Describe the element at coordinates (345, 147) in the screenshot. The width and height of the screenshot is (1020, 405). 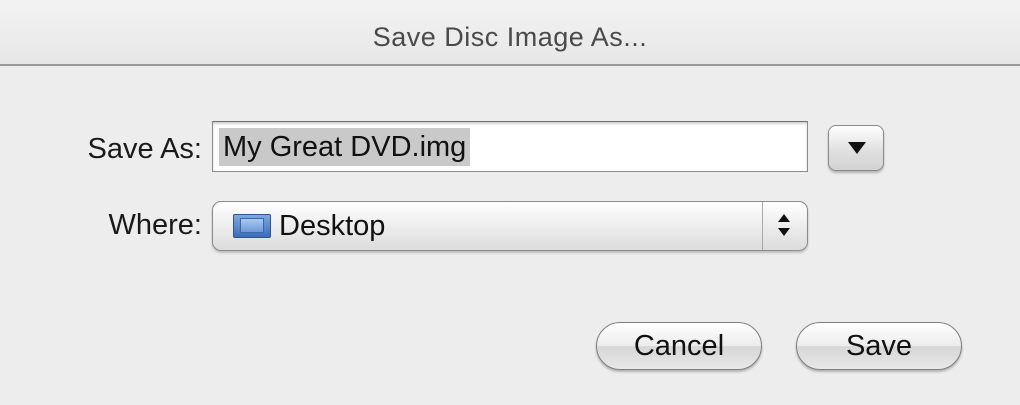
I see `save-as-field-value: My Great DVD.img` at that location.